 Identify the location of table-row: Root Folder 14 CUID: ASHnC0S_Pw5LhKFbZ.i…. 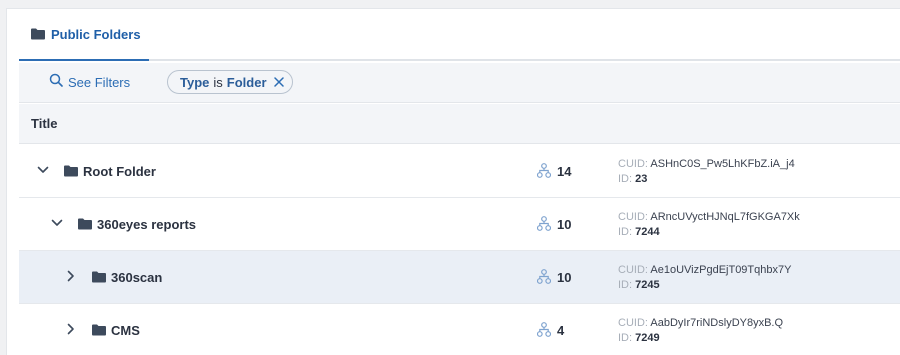
(459, 171).